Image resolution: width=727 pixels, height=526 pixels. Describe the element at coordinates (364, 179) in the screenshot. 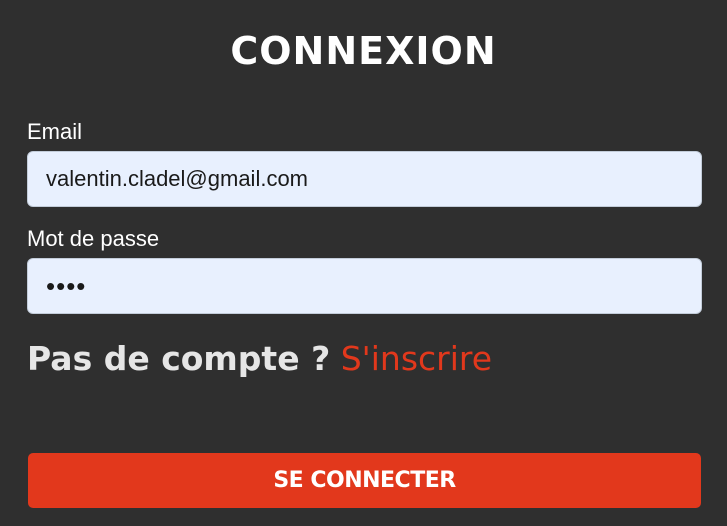

I see `email-input` at that location.